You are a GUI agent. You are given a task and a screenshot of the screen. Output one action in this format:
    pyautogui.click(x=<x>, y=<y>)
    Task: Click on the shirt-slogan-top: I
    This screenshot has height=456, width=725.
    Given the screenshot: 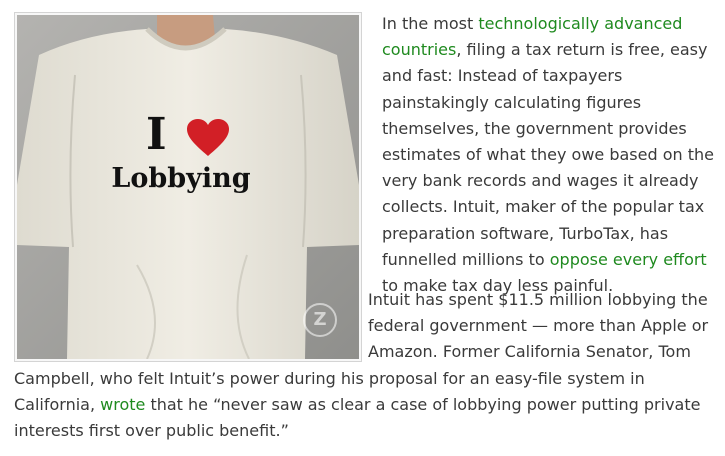 What is the action you would take?
    pyautogui.click(x=188, y=134)
    